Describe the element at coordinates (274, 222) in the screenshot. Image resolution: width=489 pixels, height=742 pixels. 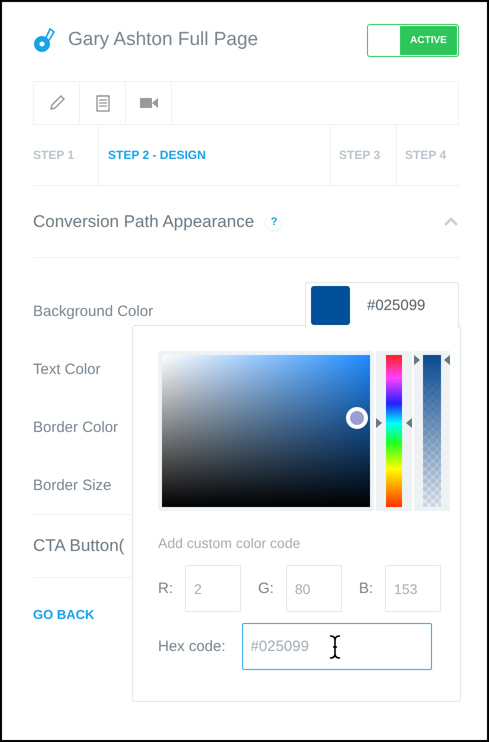
I see `help-badge: ?` at that location.